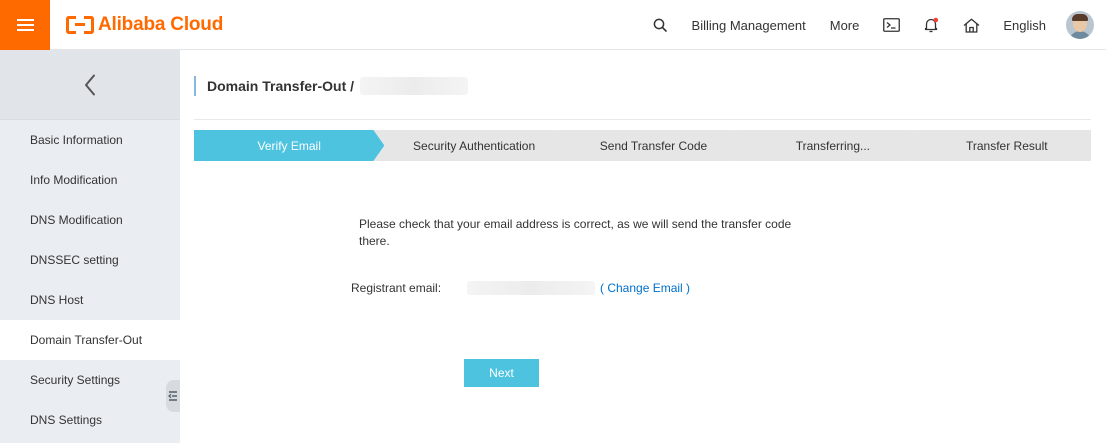 The image size is (1106, 443). Describe the element at coordinates (414, 86) in the screenshot. I see `redacted-domain-name` at that location.